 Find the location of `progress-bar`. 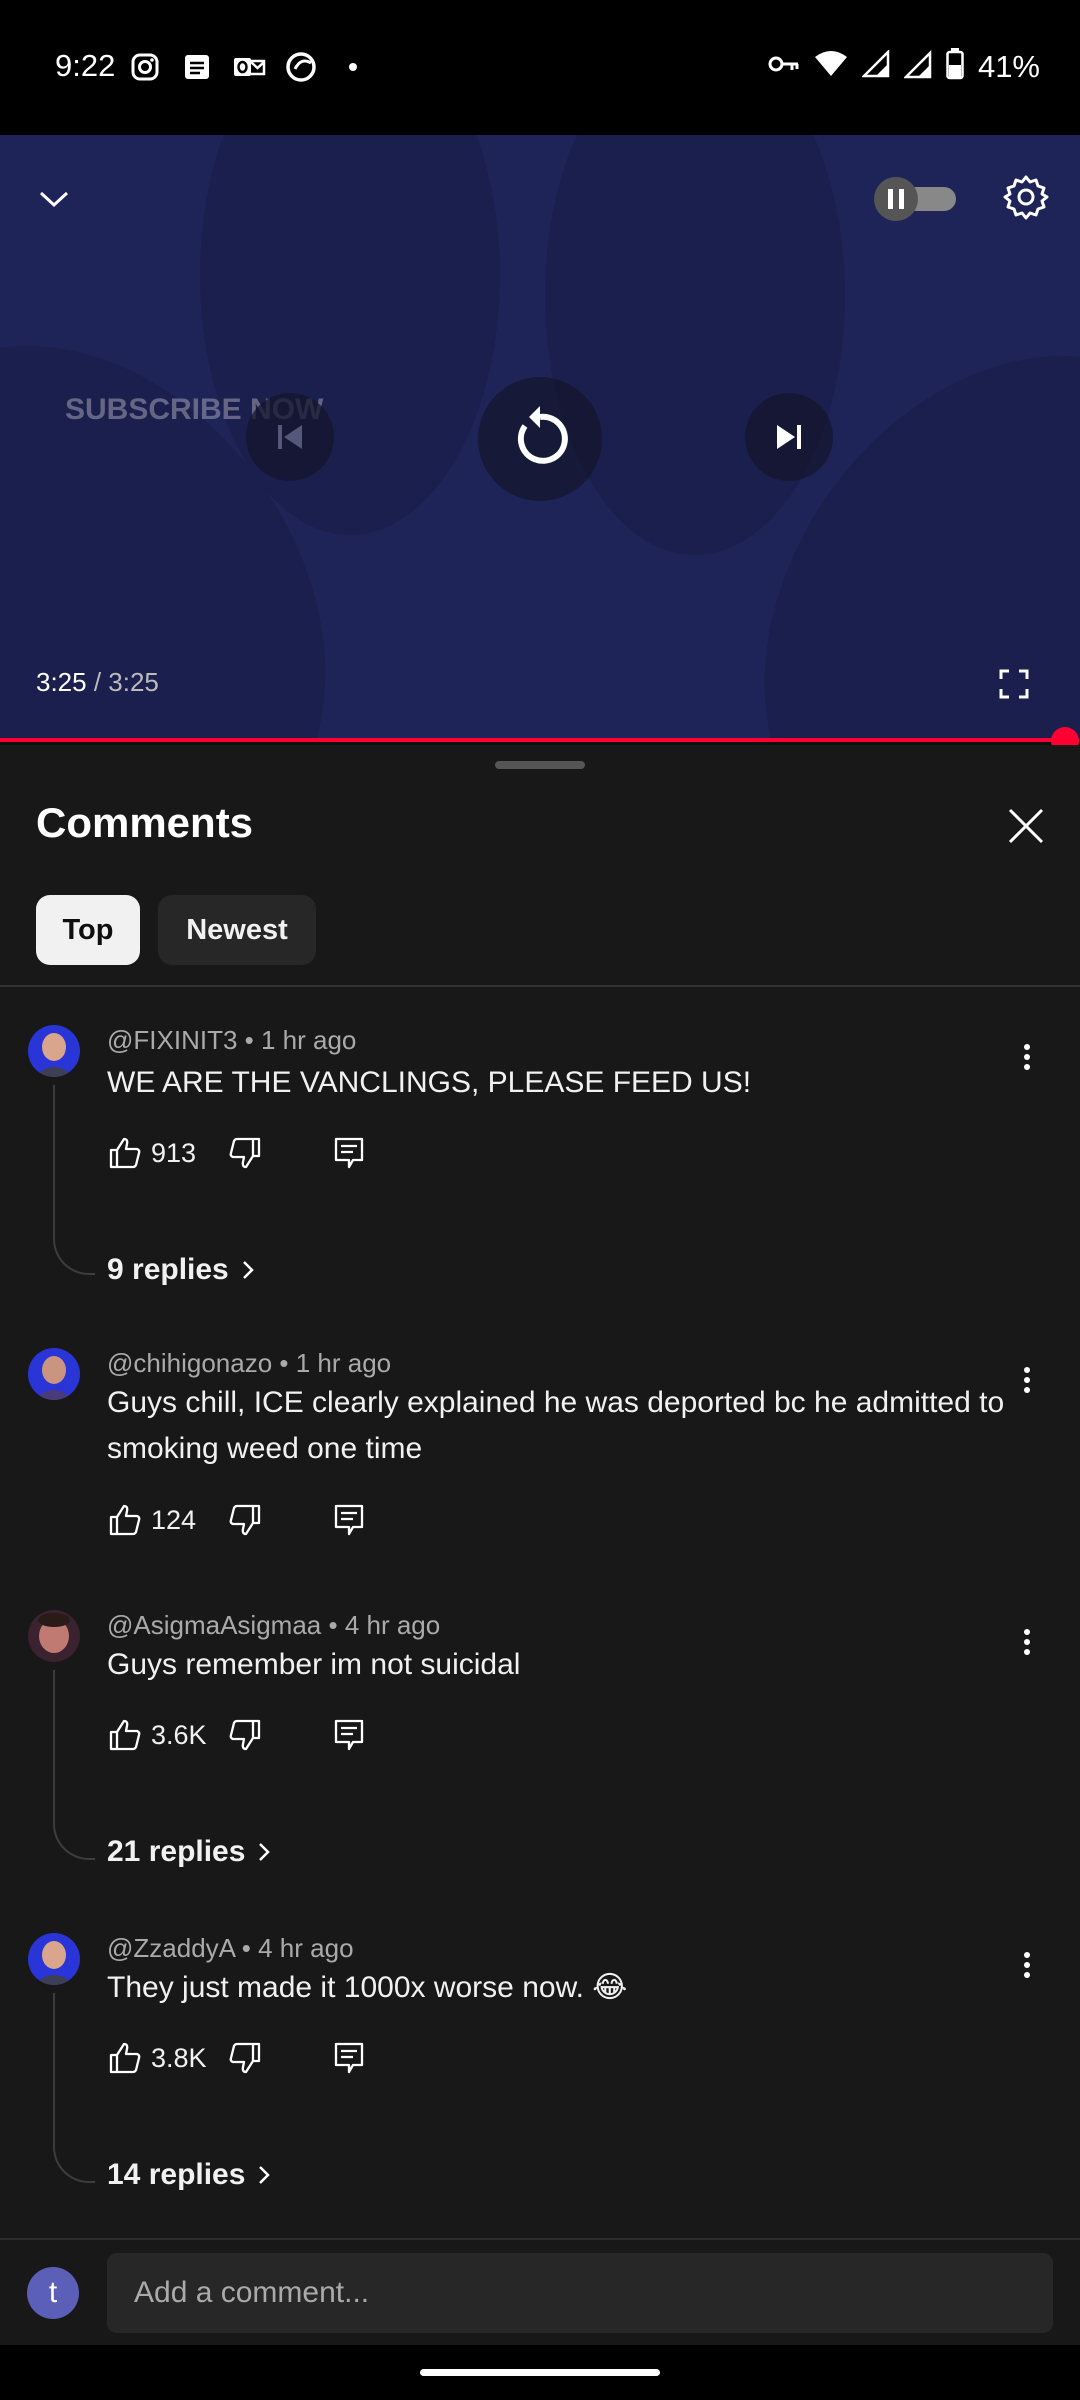

progress-bar is located at coordinates (534, 740).